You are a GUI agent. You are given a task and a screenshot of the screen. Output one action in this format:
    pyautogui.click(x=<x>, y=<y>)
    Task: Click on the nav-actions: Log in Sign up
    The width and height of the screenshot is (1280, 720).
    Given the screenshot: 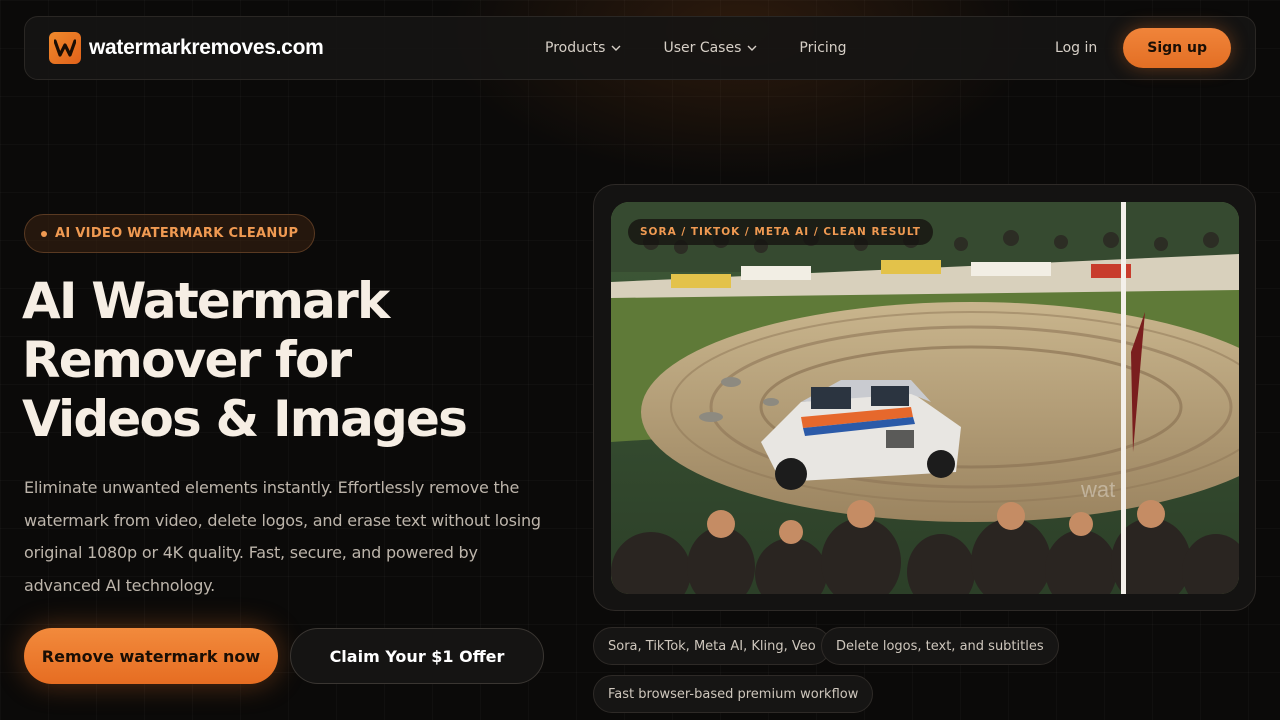 What is the action you would take?
    pyautogui.click(x=1143, y=48)
    